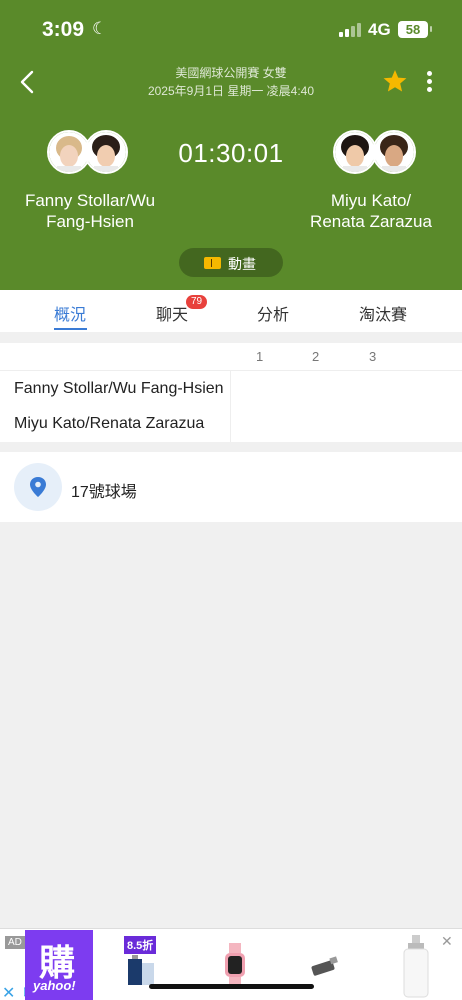 The image size is (462, 1000). I want to click on venue-row: 17號球場, so click(231, 487).